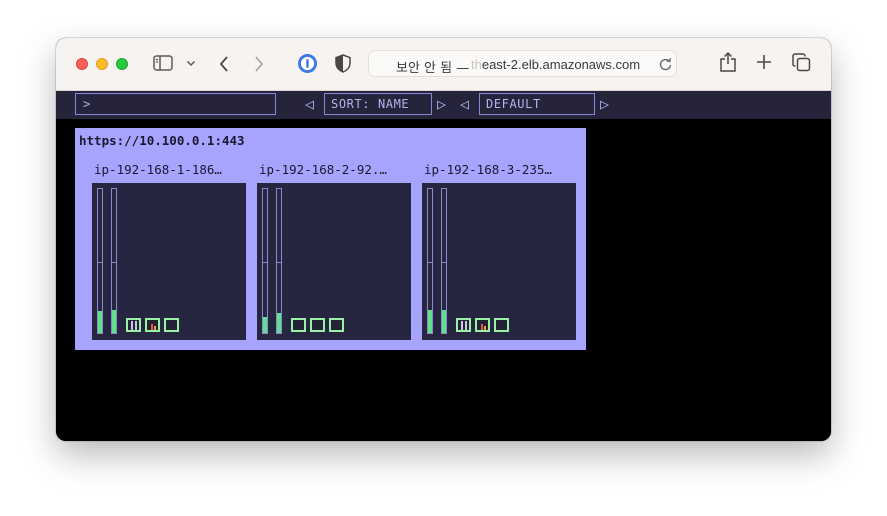  Describe the element at coordinates (87, 104) in the screenshot. I see `command-prompt: >` at that location.